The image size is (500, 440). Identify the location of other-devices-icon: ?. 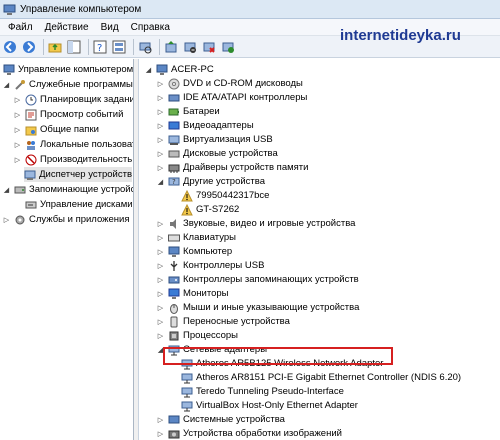
(173, 181).